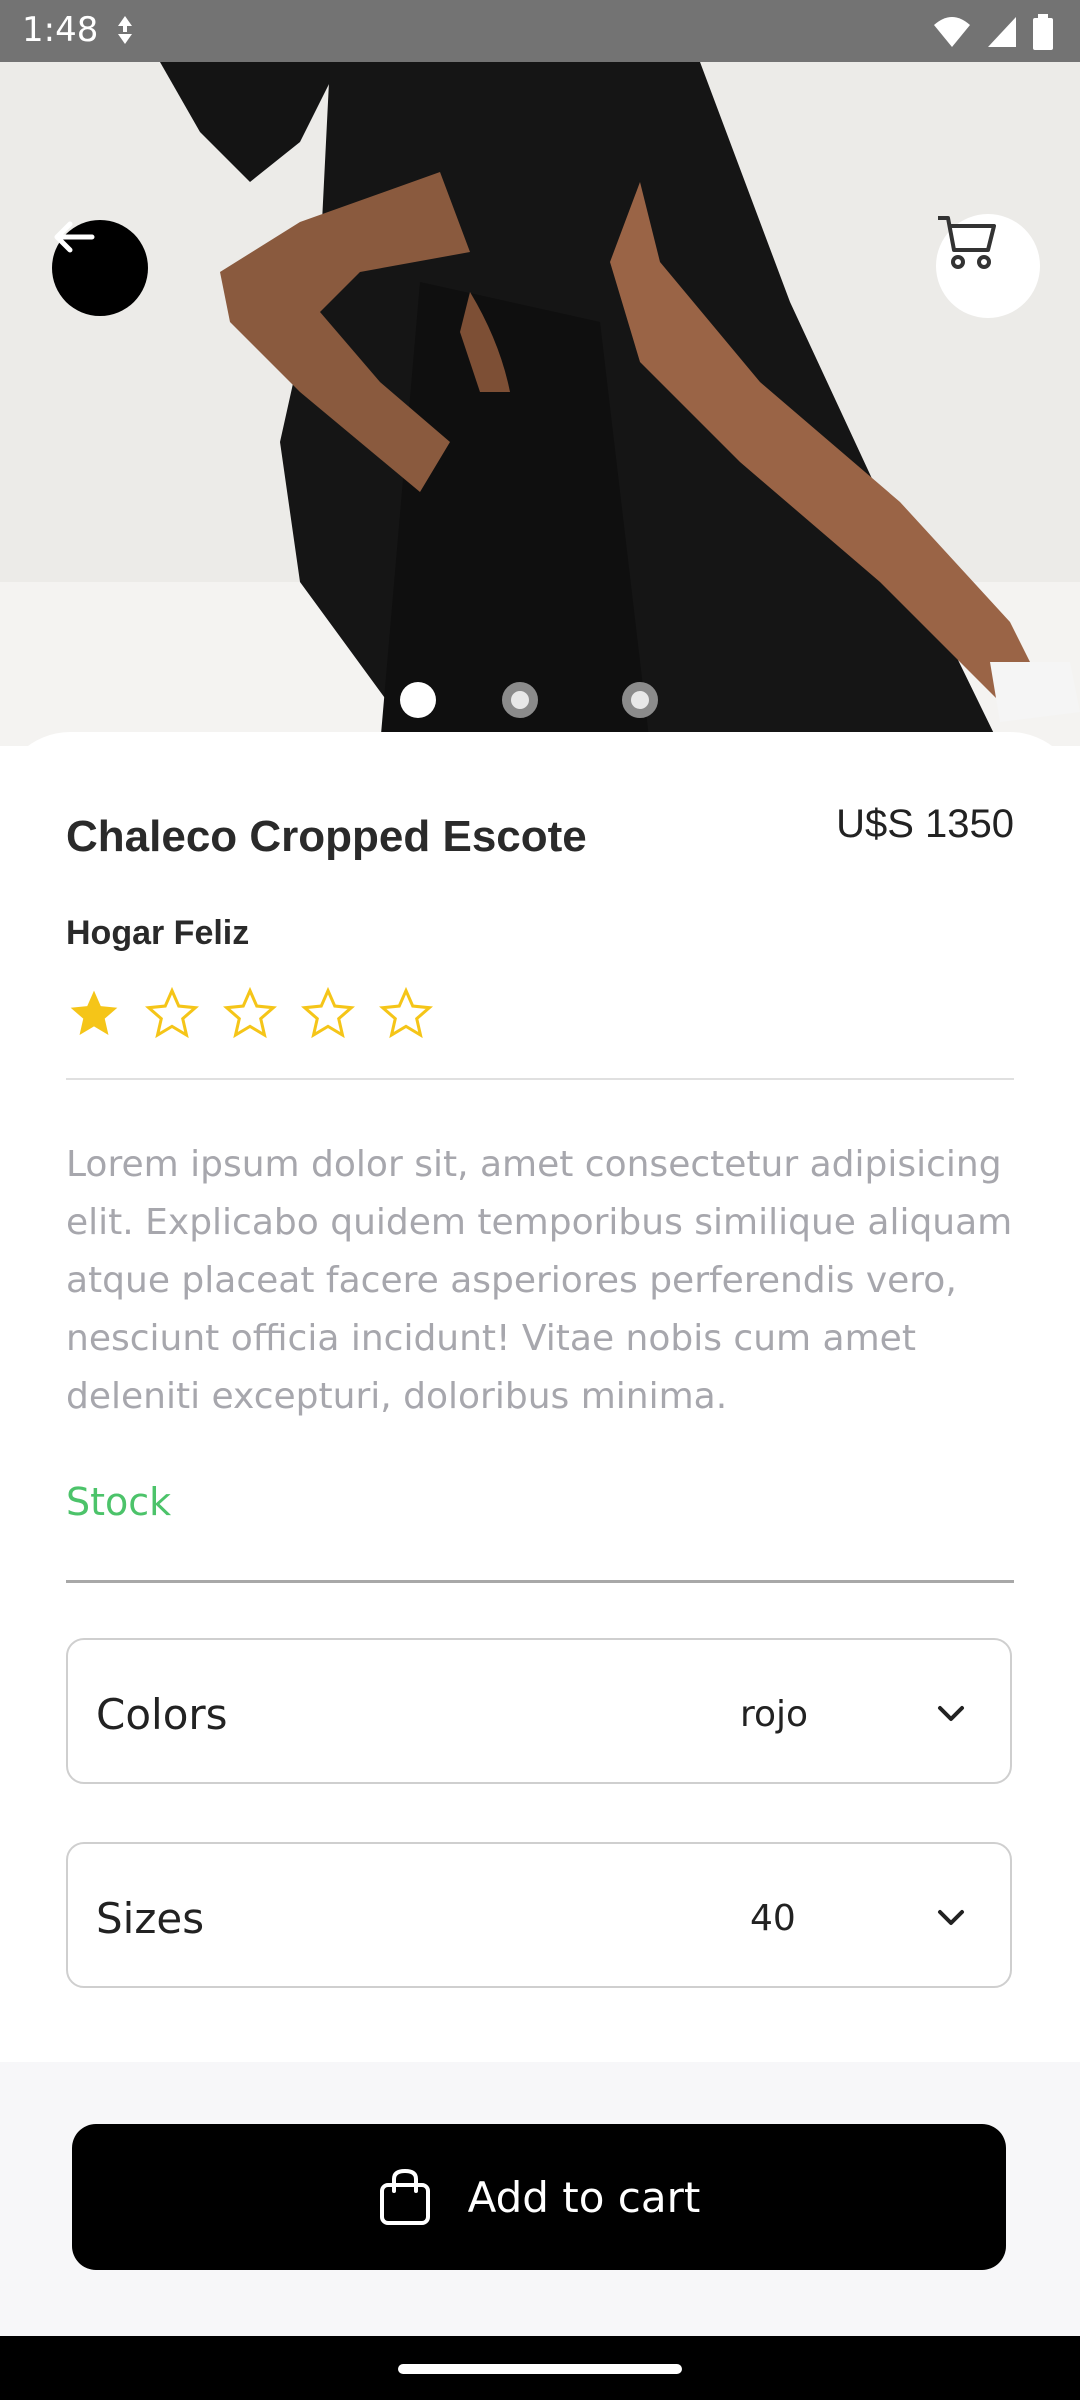 The image size is (1080, 2400). What do you see at coordinates (162, 1714) in the screenshot?
I see `colors-label: Colors` at bounding box center [162, 1714].